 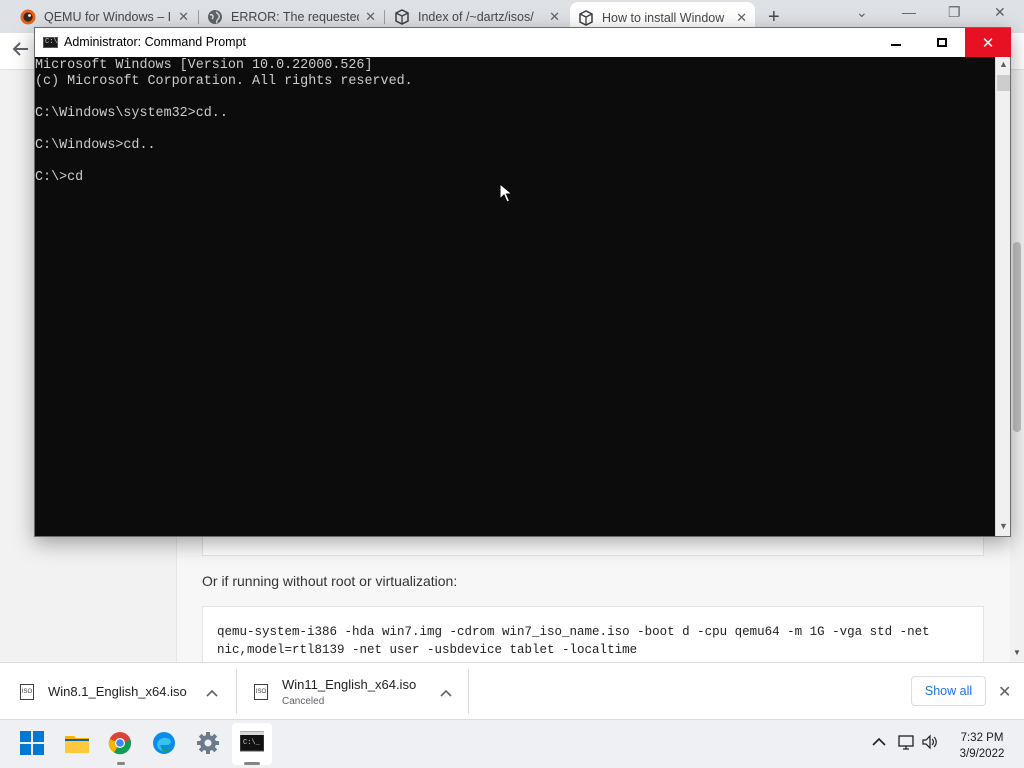 What do you see at coordinates (108, 17) in the screenshot?
I see `tab-title: QEMU for Windows – I` at bounding box center [108, 17].